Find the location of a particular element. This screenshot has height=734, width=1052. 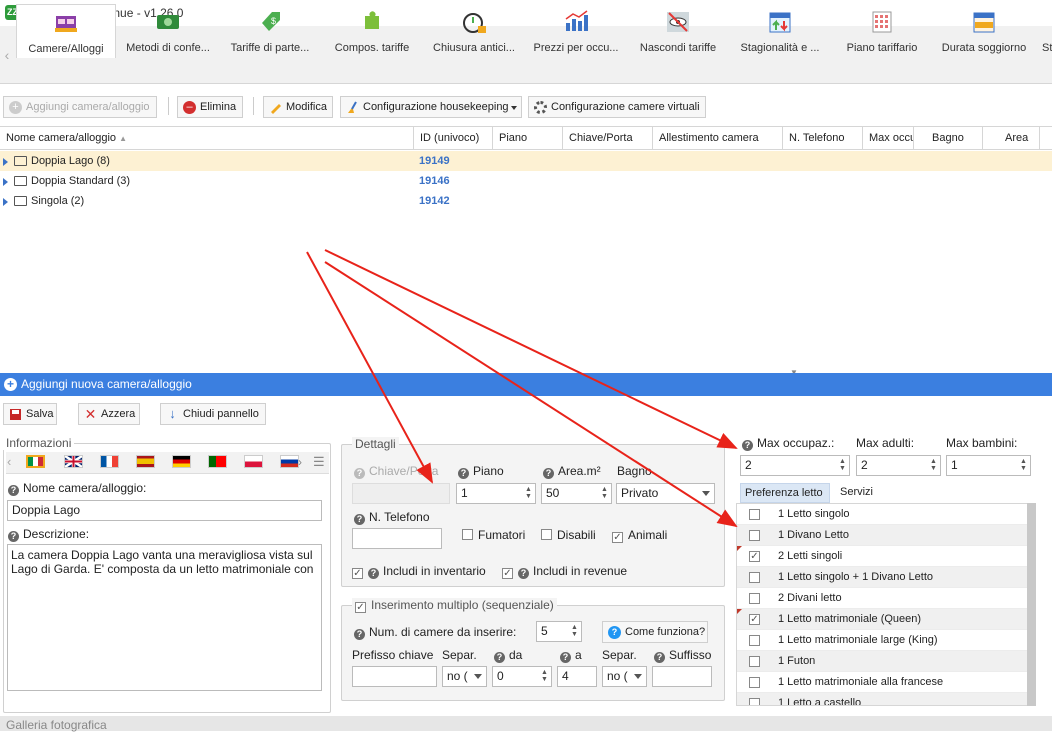

housekeeping-config-button: Configurazione housekeeping is located at coordinates (431, 107).